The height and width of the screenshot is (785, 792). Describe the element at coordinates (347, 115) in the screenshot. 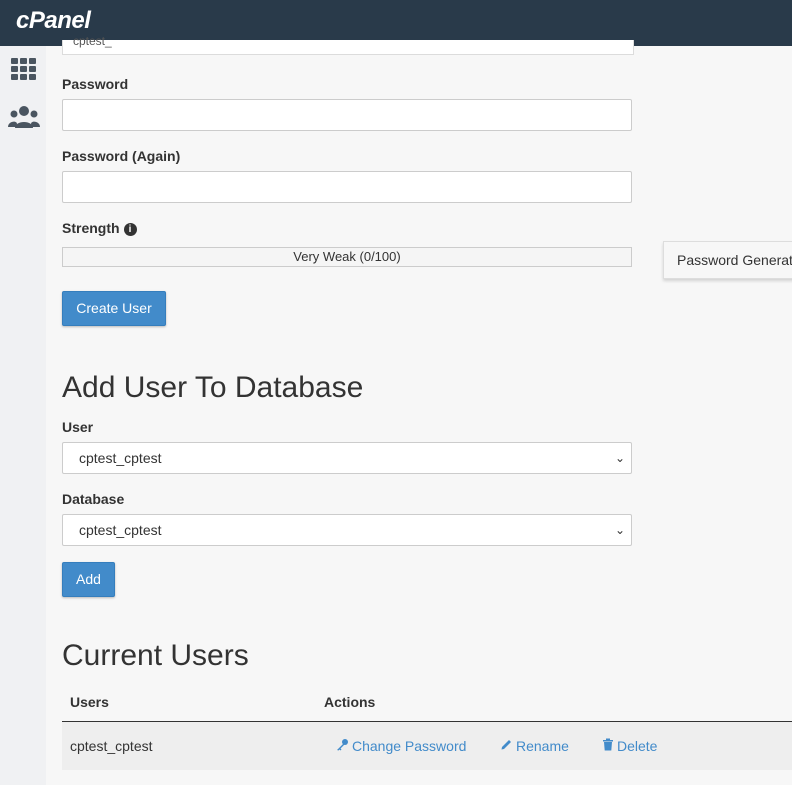

I see `password-field` at that location.